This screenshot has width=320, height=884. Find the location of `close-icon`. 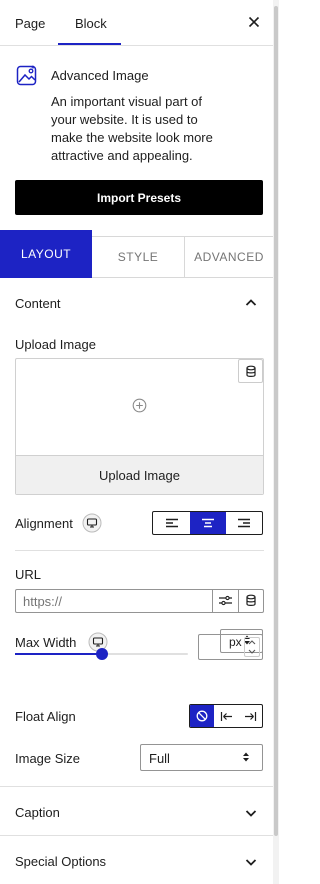

close-icon is located at coordinates (254, 22).